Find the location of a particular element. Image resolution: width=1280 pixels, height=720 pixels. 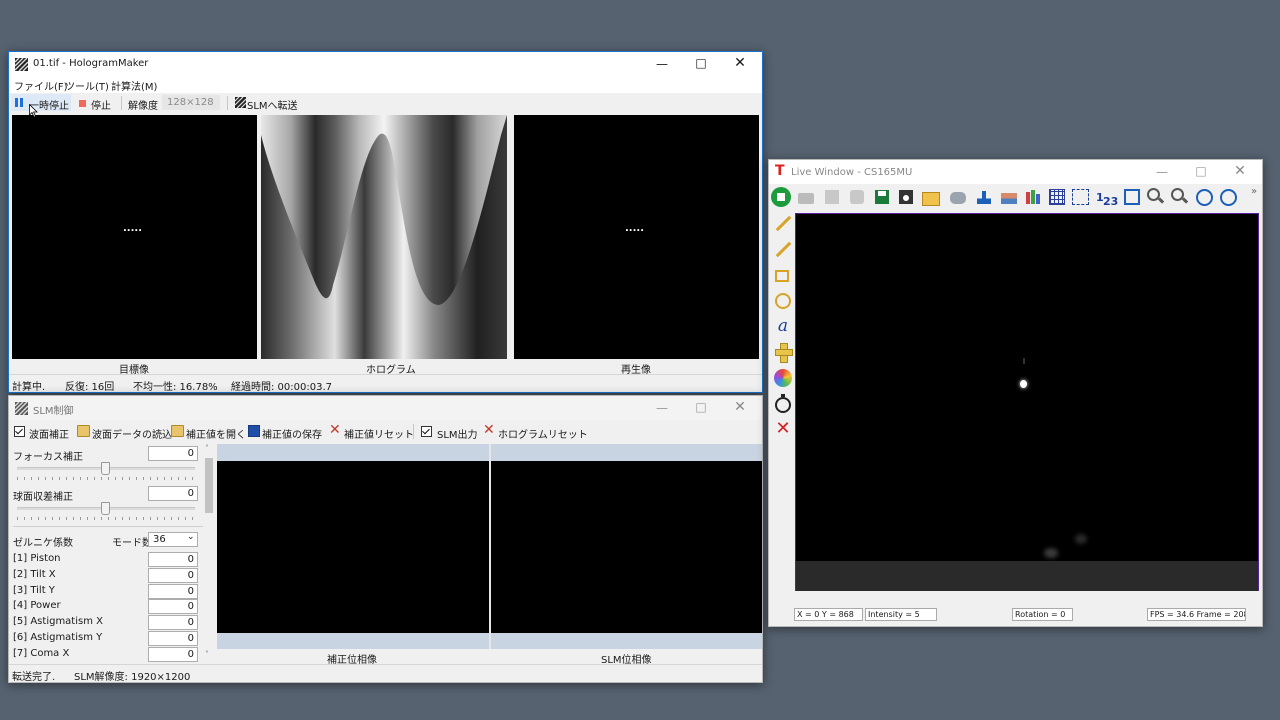

reset-correction-button: 補正値リセット is located at coordinates (379, 433).